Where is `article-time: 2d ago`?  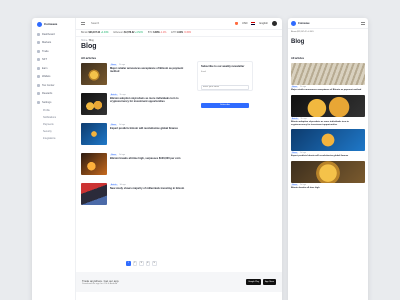 article-time: 2d ago is located at coordinates (303, 185).